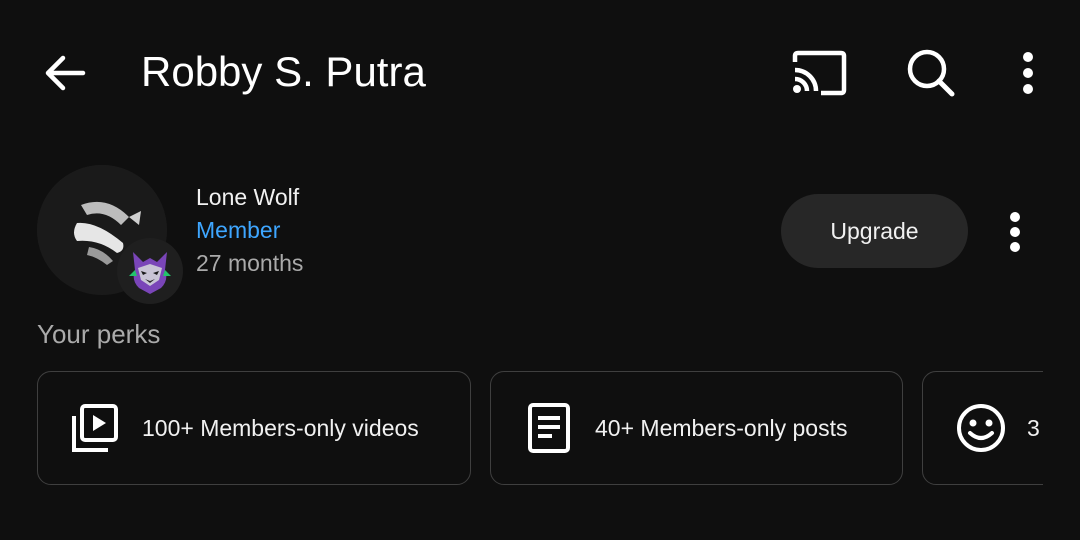 This screenshot has width=1080, height=540. What do you see at coordinates (283, 71) in the screenshot?
I see `page-title: Robby S. Putra` at bounding box center [283, 71].